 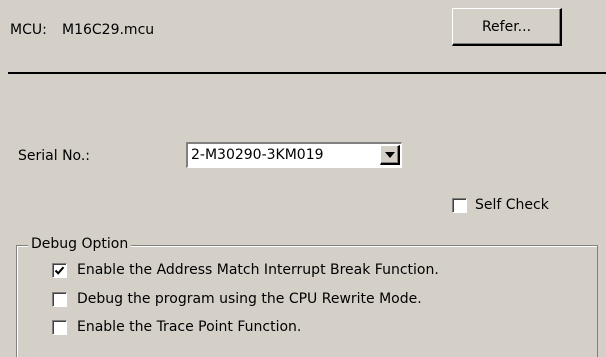 What do you see at coordinates (257, 155) in the screenshot?
I see `serial-number-value: 2-M30290-3KM019` at bounding box center [257, 155].